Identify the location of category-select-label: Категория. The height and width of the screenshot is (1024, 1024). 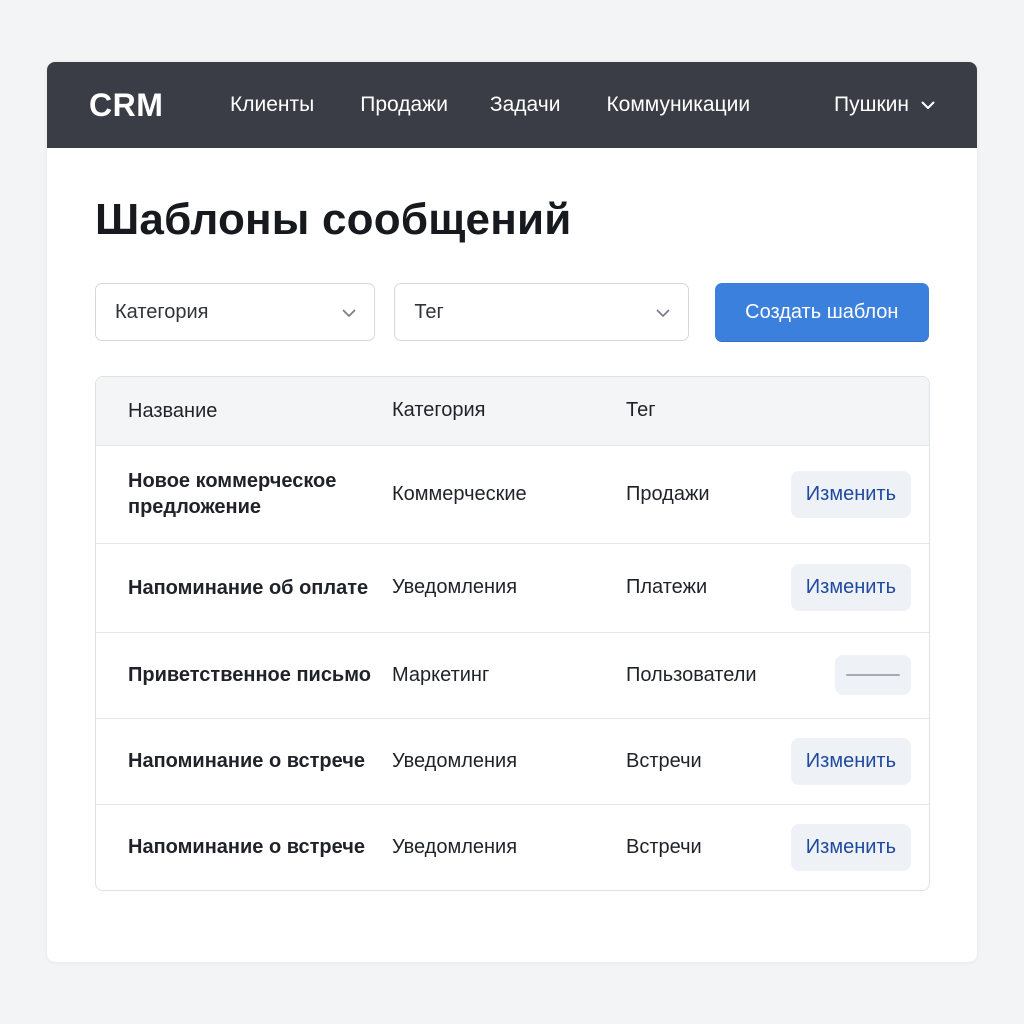
(162, 311).